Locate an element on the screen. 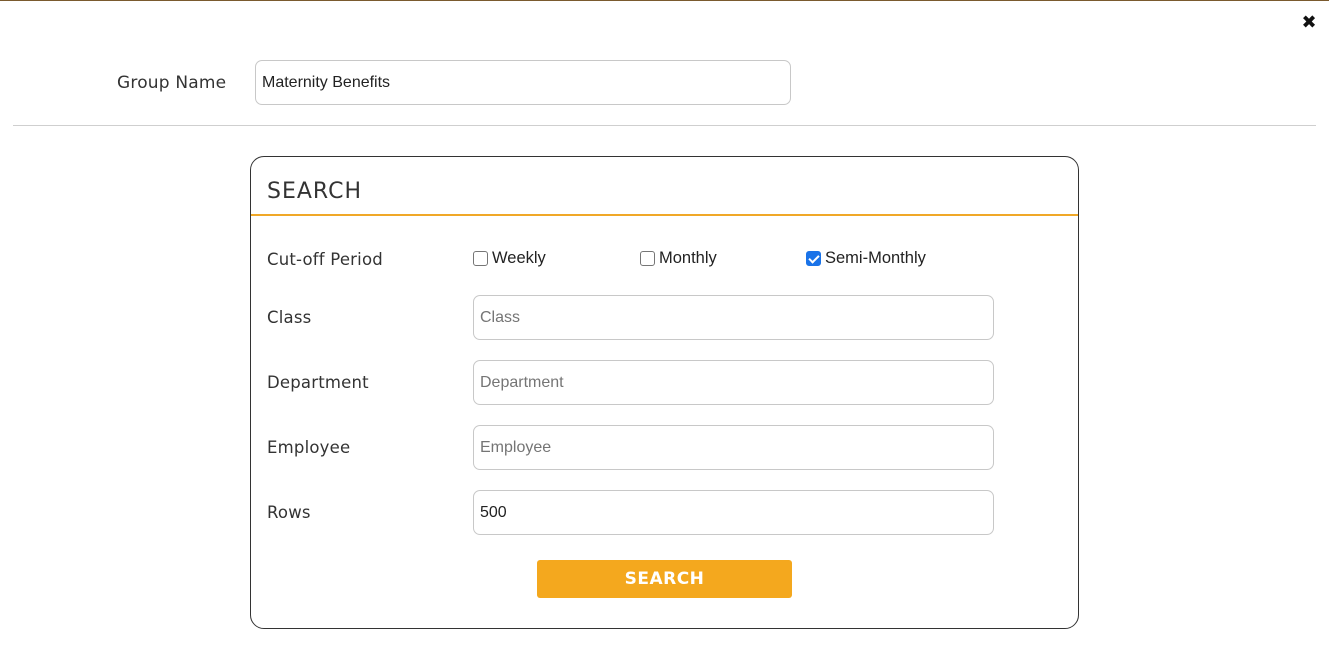 This screenshot has width=1329, height=655. section-divider is located at coordinates (664, 125).